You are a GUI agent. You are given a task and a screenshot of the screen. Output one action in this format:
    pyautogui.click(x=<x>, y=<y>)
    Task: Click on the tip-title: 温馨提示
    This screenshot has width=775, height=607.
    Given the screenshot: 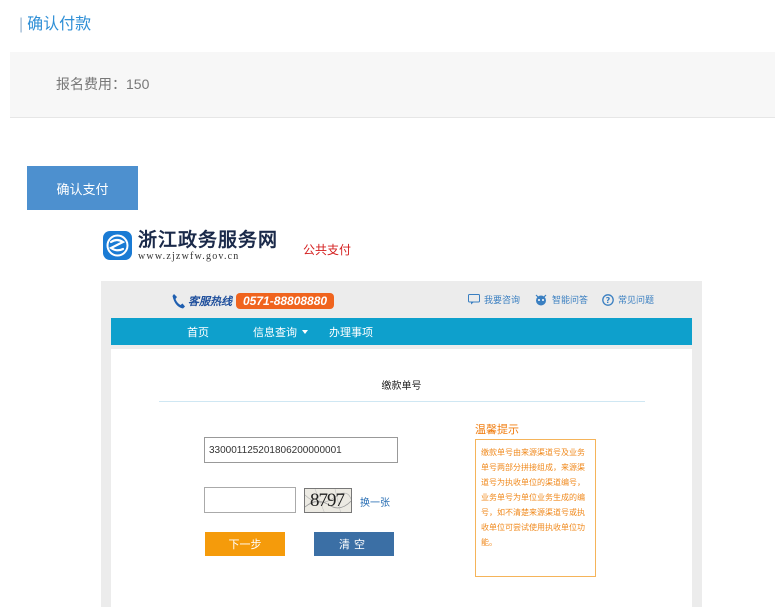 What is the action you would take?
    pyautogui.click(x=497, y=430)
    